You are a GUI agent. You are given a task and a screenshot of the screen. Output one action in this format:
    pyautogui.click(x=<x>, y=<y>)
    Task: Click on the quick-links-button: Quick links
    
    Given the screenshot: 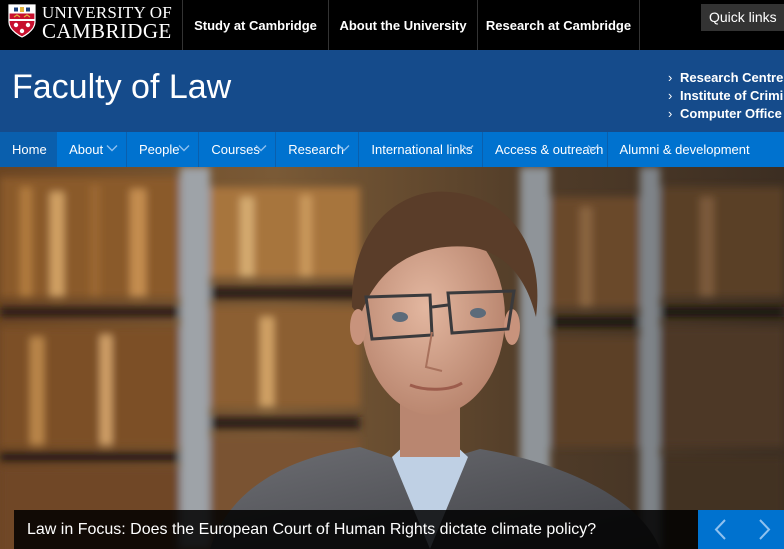 What is the action you would take?
    pyautogui.click(x=742, y=17)
    